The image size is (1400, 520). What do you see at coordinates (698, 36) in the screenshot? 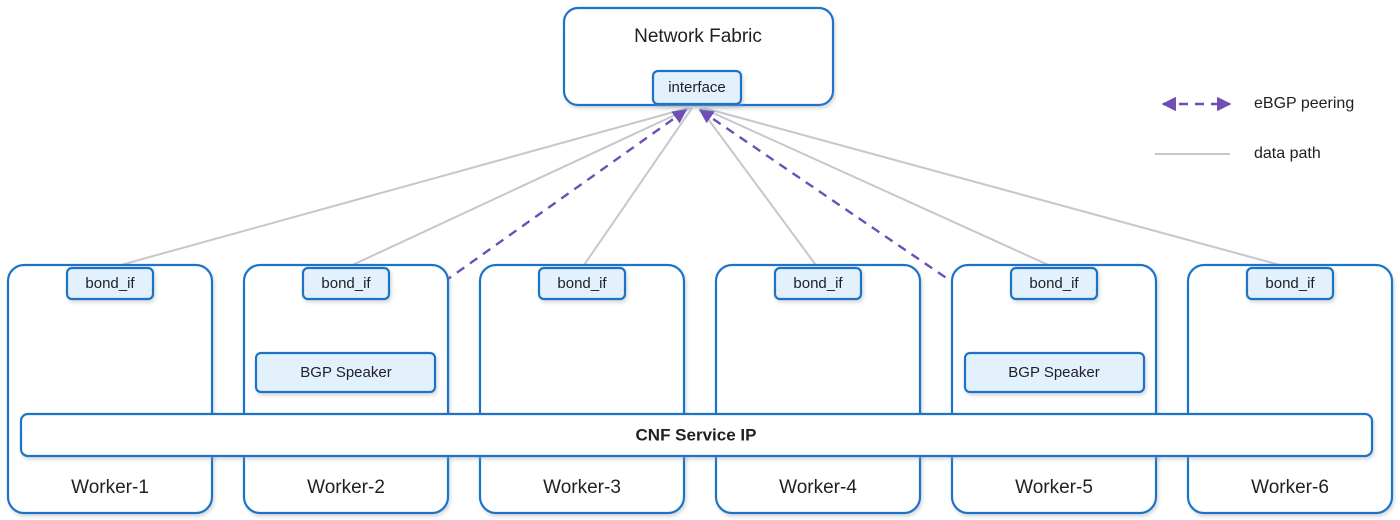
I see `network-fabric-label: Network Fabric` at bounding box center [698, 36].